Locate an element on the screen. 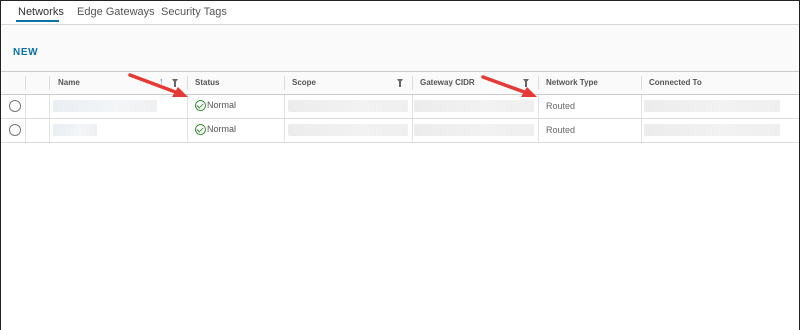 Image resolution: width=800 pixels, height=330 pixels. column-header-scope: Scope is located at coordinates (304, 83).